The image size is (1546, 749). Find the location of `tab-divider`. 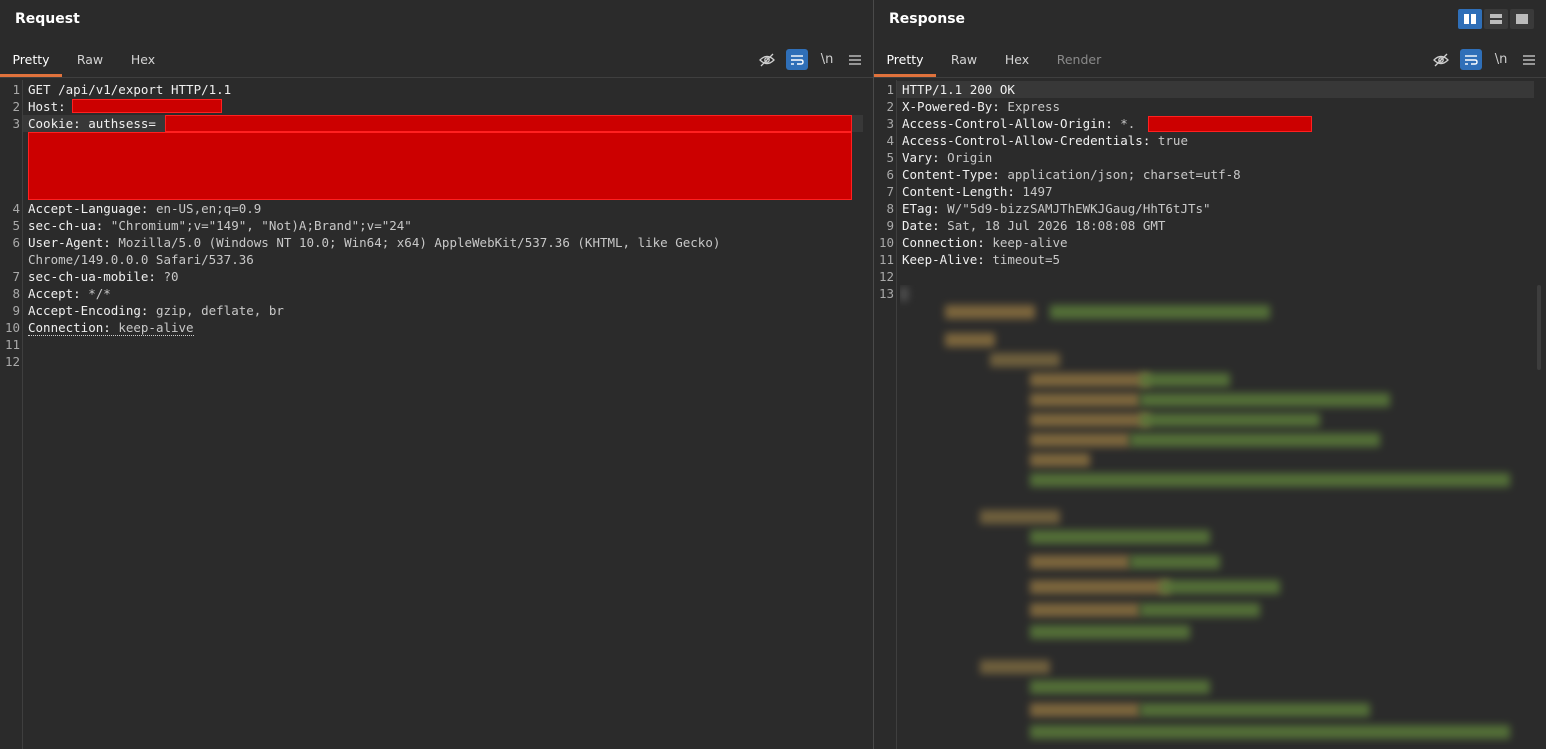

tab-divider is located at coordinates (1210, 77).